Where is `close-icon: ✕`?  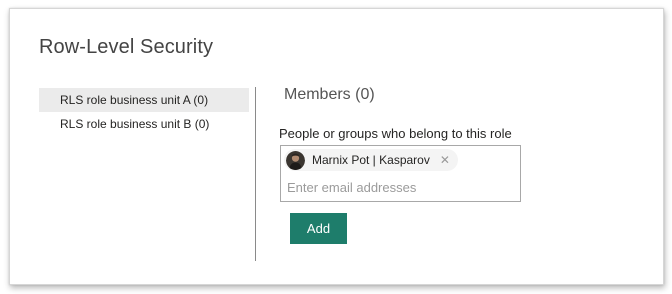 close-icon: ✕ is located at coordinates (445, 160).